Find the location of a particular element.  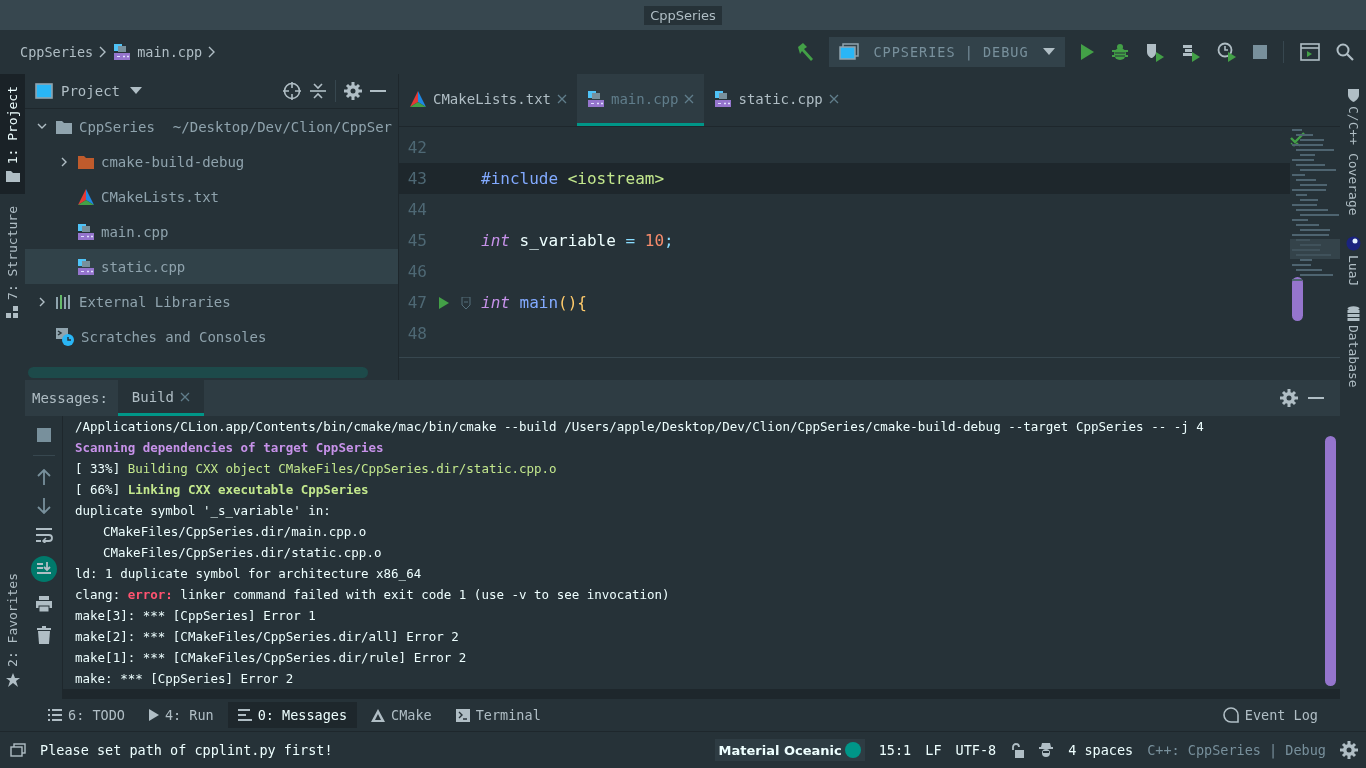

log-line: make: *** [CppSeries] Error 2 is located at coordinates (185, 679).